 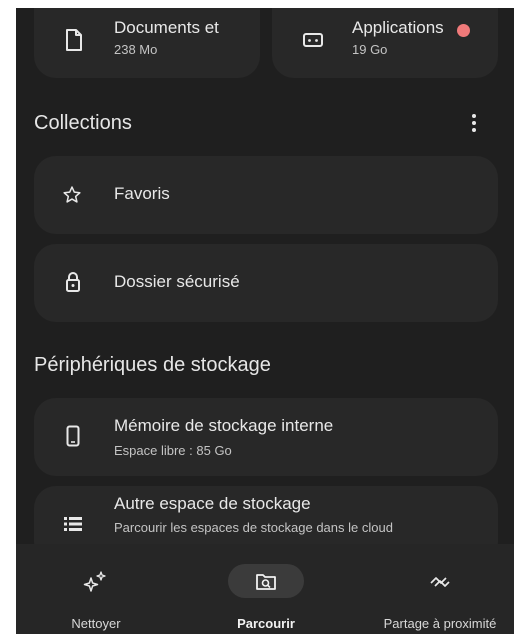 What do you see at coordinates (398, 27) in the screenshot?
I see `category-name: Applications` at bounding box center [398, 27].